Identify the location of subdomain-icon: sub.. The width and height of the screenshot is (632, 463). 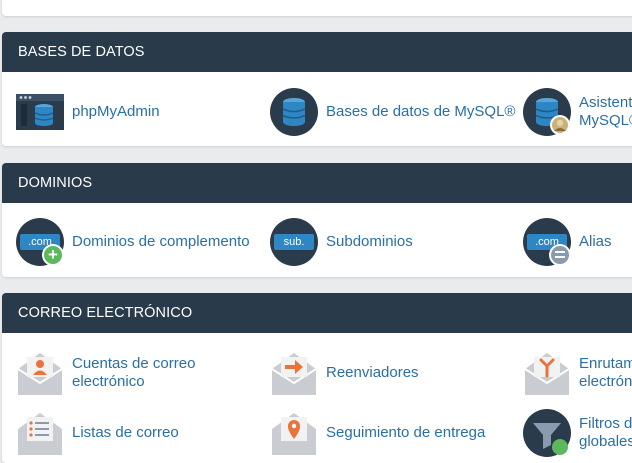
(294, 242).